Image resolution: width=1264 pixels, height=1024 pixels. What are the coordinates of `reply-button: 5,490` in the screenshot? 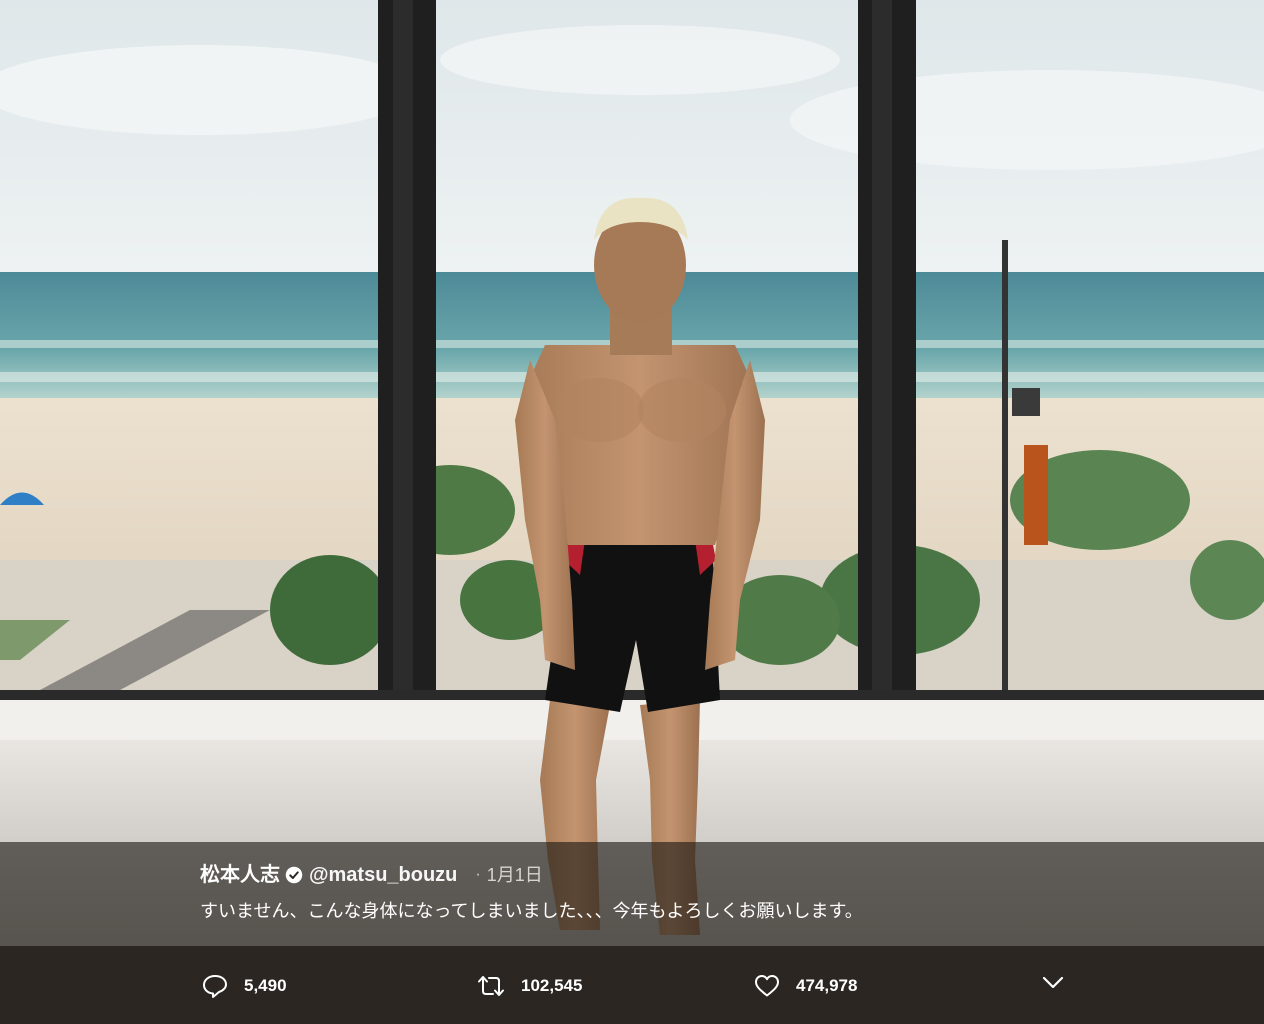 It's located at (244, 986).